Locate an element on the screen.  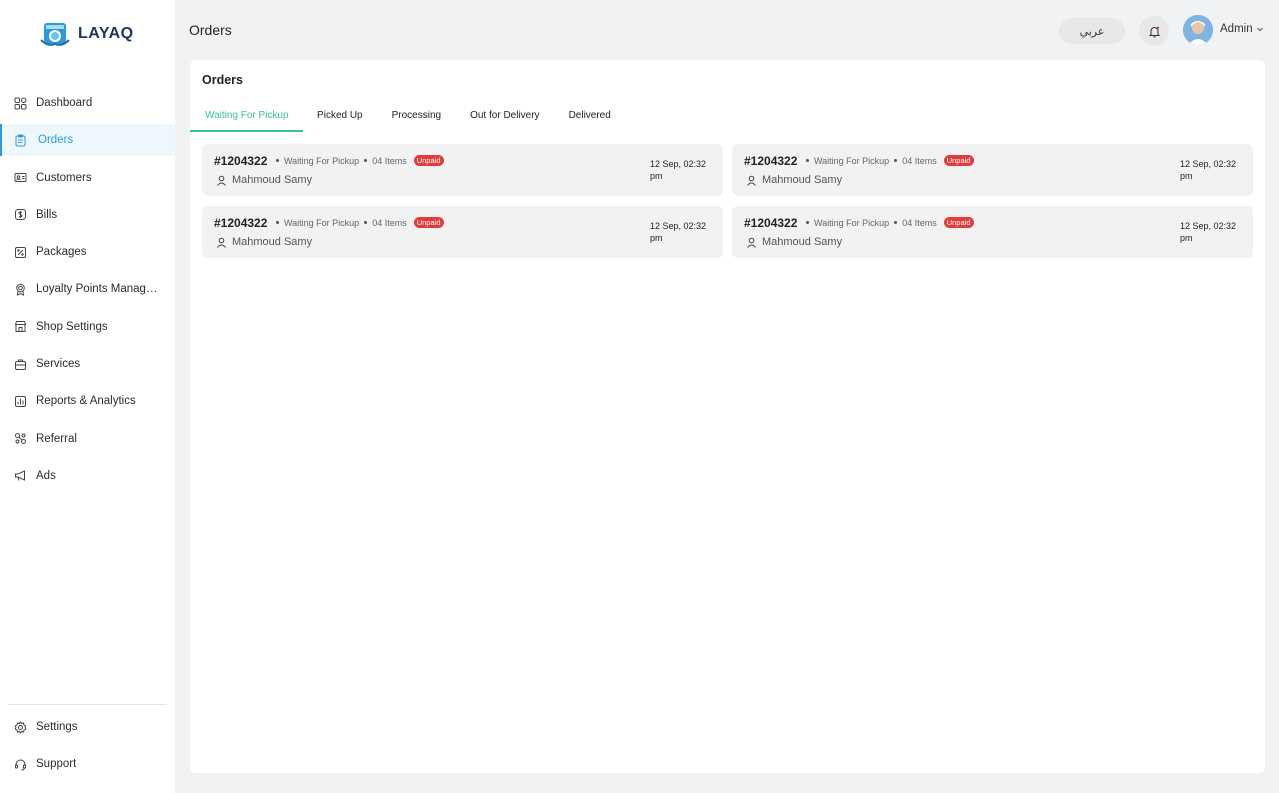
sidebar-item-label: Packages is located at coordinates (61, 252).